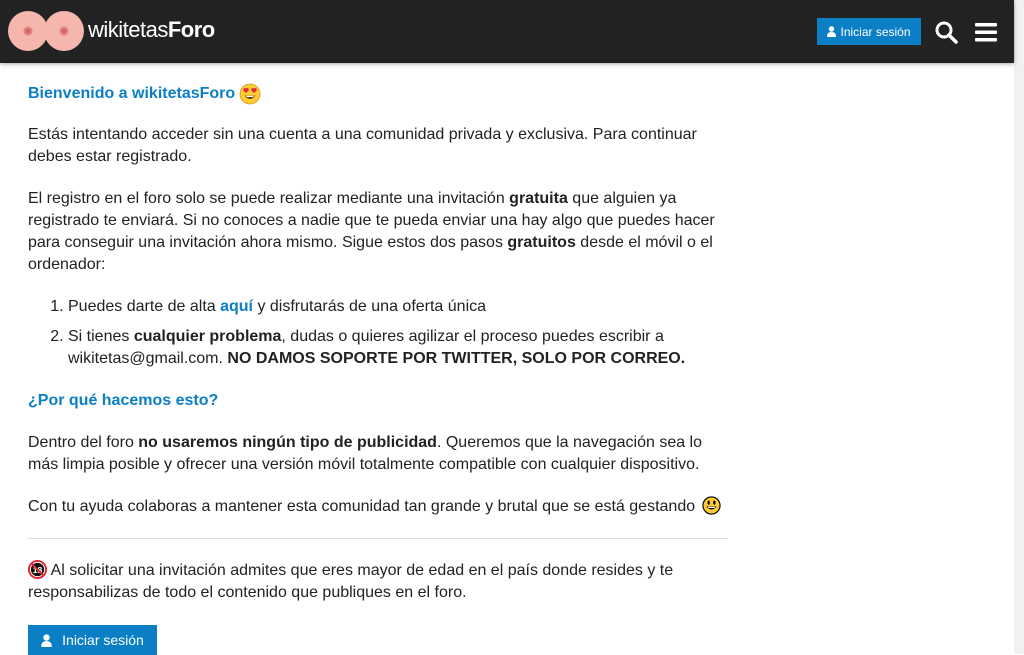 The height and width of the screenshot is (655, 1024). What do you see at coordinates (144, 306) in the screenshot?
I see `step-1-pre: Puedes darte de alta` at bounding box center [144, 306].